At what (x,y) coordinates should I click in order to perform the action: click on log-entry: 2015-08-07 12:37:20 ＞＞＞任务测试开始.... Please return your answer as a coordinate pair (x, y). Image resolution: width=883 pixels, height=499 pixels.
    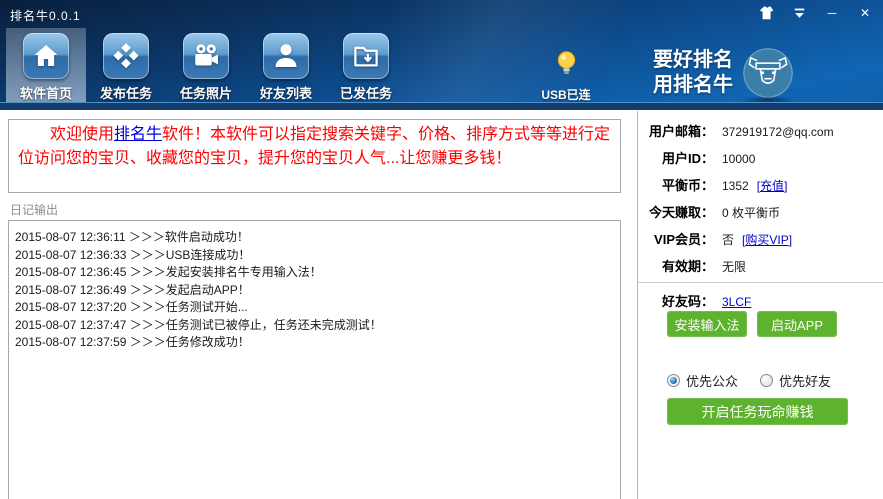
    Looking at the image, I should click on (131, 307).